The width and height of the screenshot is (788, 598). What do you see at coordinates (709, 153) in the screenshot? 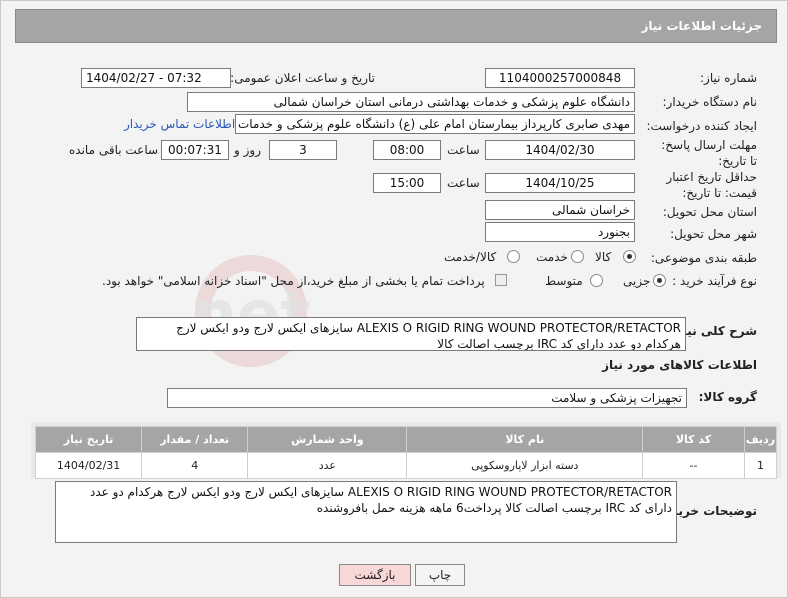
I see `deadline-label: مهلت ارسال پاسخ: تا تاریخ:` at bounding box center [709, 153].